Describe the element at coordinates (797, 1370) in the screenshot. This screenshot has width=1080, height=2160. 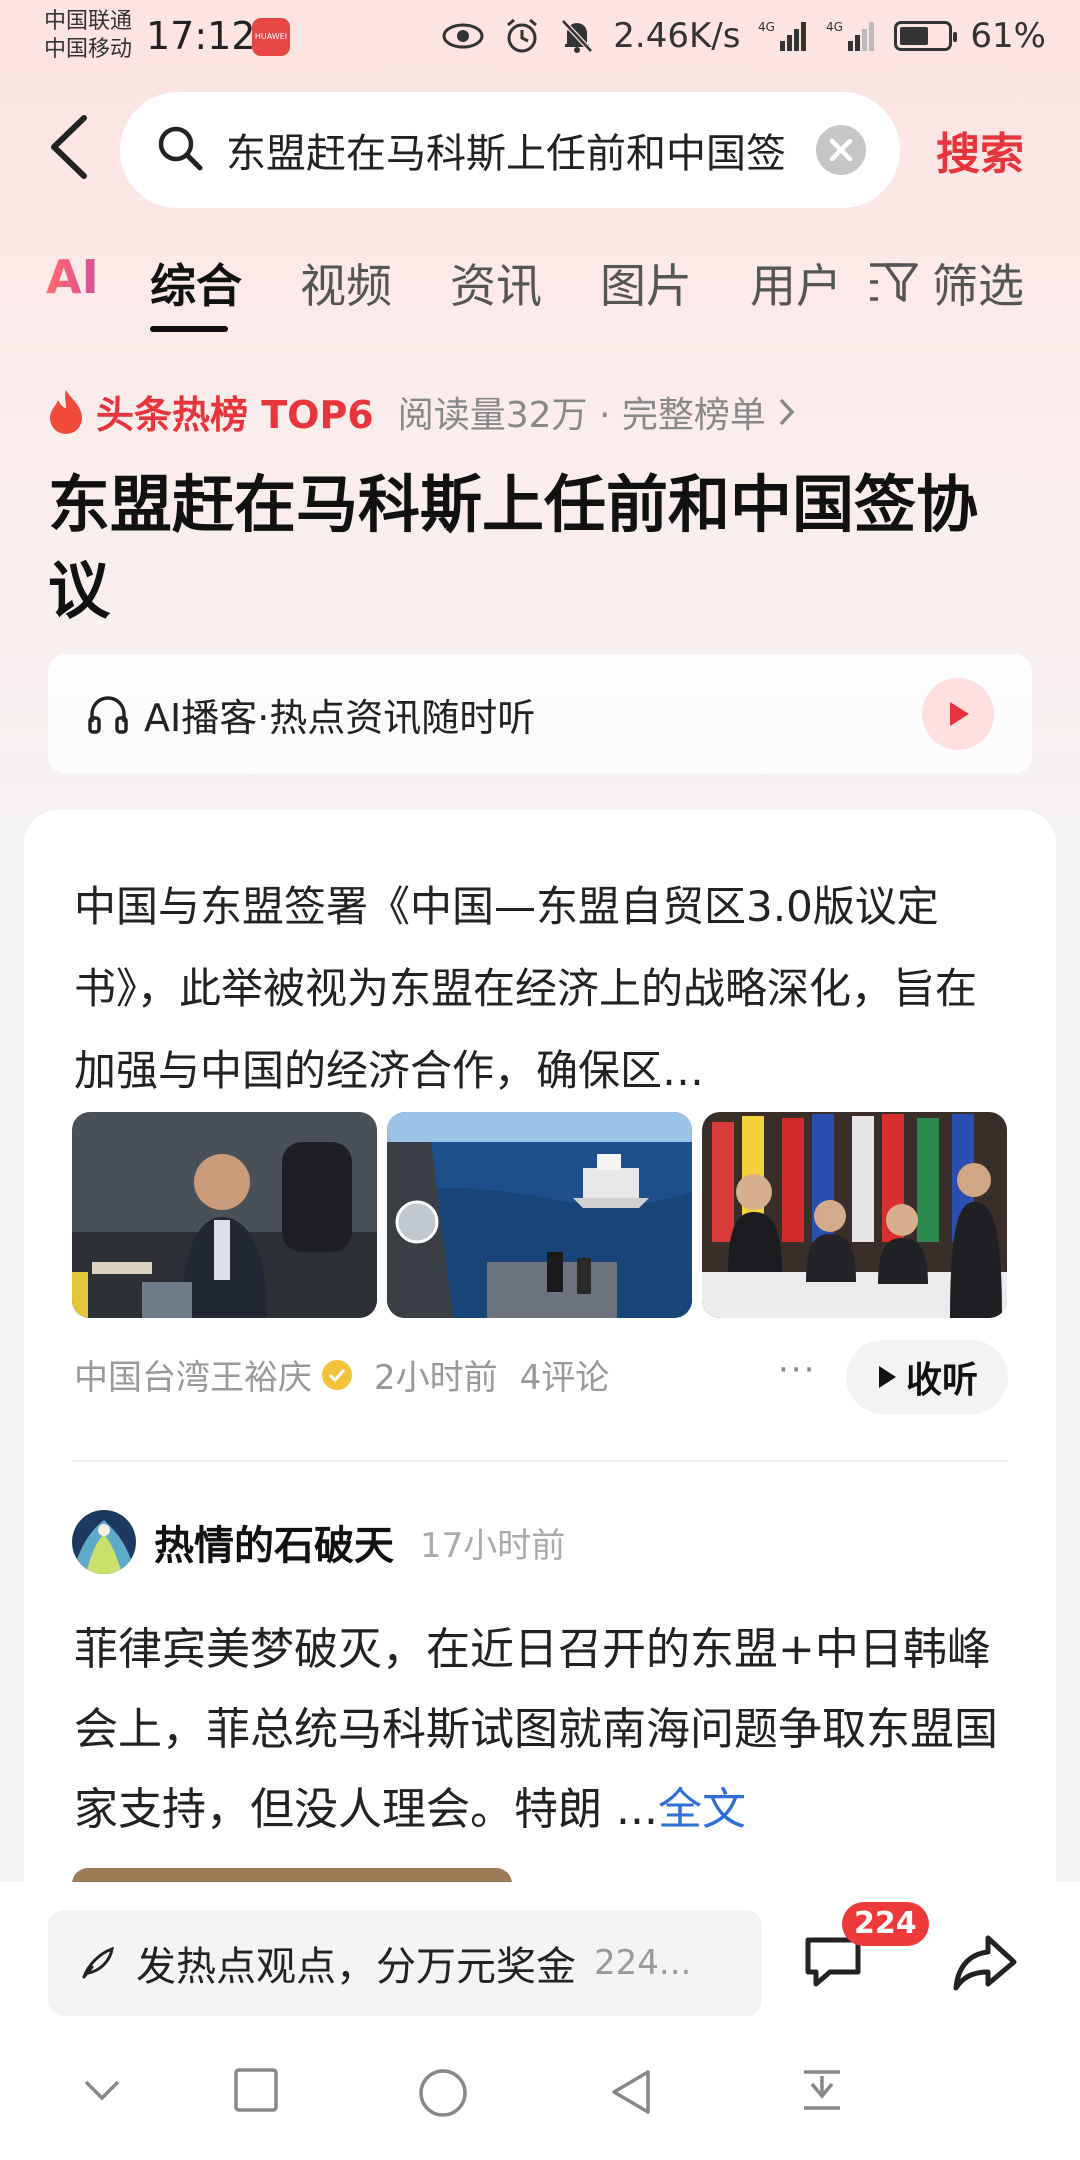
I see `more-options-button: ···` at that location.